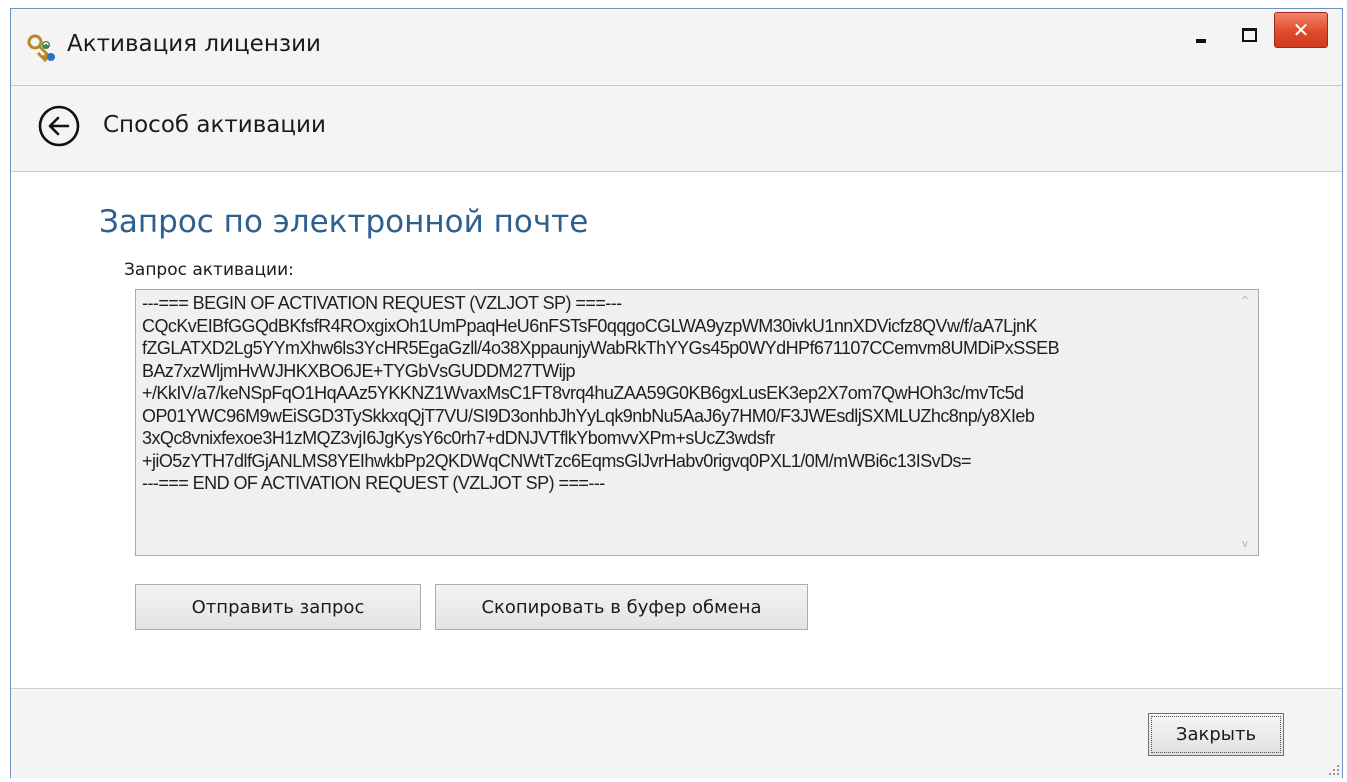  I want to click on resize-grip-icon, so click(1333, 769).